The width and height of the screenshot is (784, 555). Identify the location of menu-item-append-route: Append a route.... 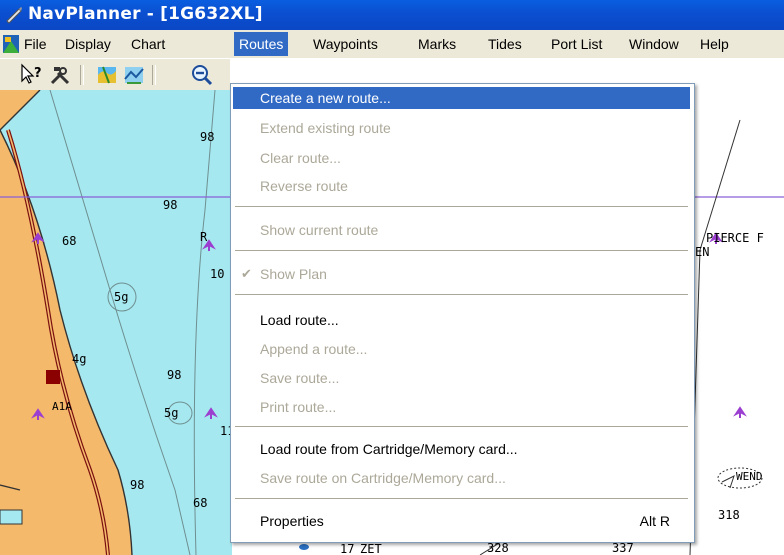
(461, 349).